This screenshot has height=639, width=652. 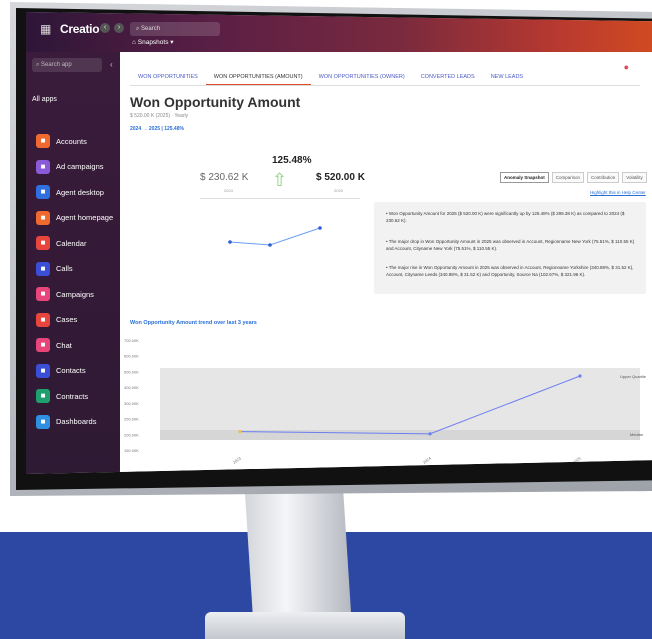 I want to click on insight-tab-contribution: Contribution, so click(x=603, y=177).